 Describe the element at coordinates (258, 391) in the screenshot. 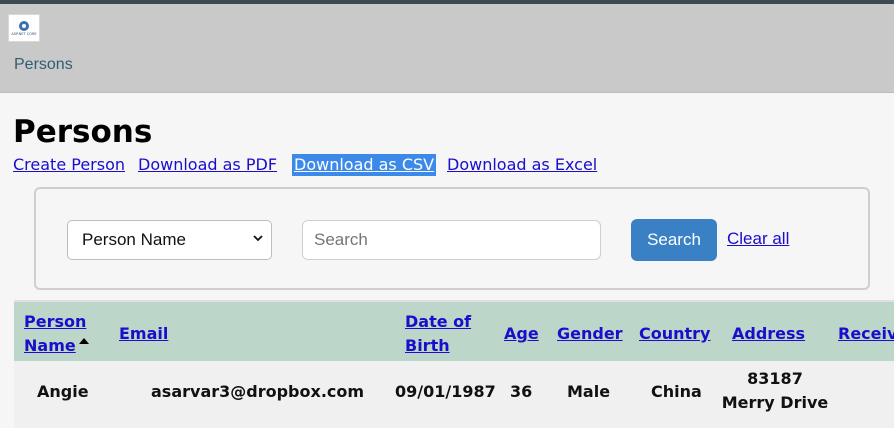

I see `cell-email: asarvar3@dropbox.com` at that location.